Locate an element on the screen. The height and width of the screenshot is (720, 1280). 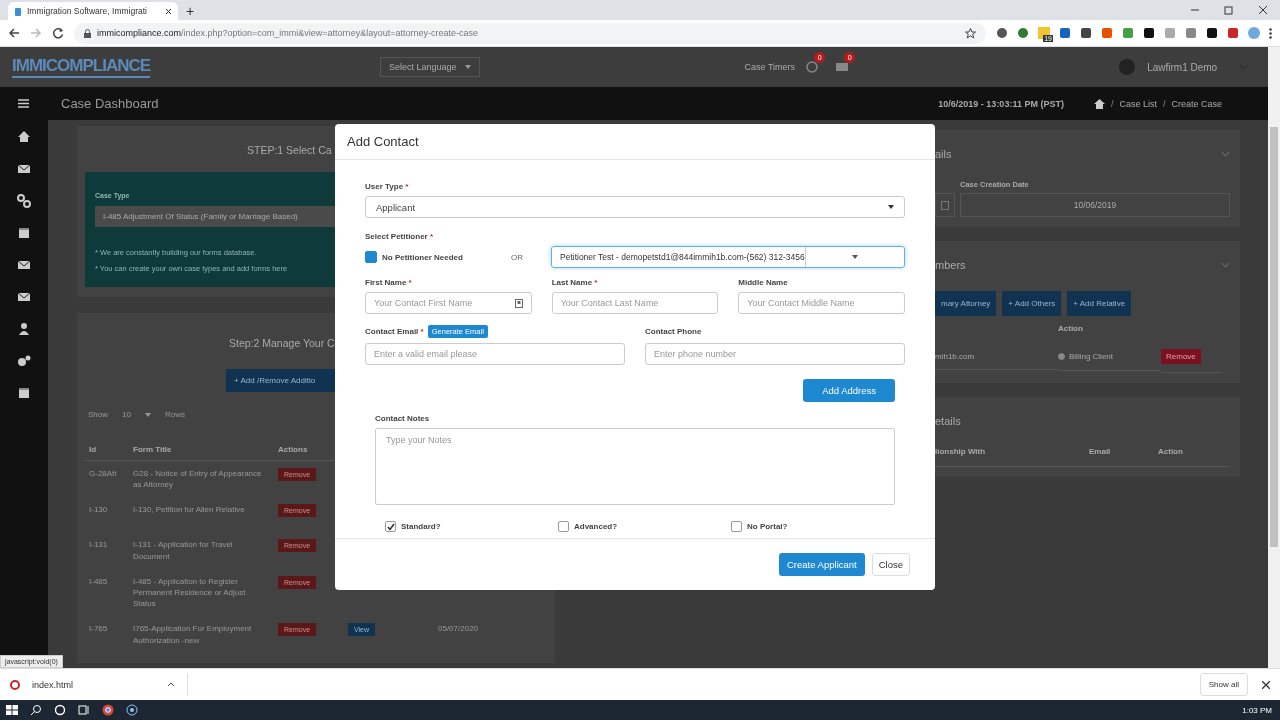
field-label: Contact Email * is located at coordinates (394, 331).